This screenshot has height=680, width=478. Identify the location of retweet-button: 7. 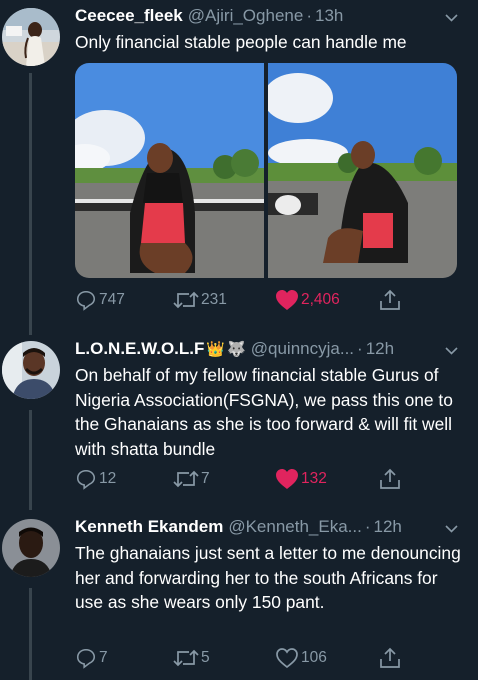
(191, 479).